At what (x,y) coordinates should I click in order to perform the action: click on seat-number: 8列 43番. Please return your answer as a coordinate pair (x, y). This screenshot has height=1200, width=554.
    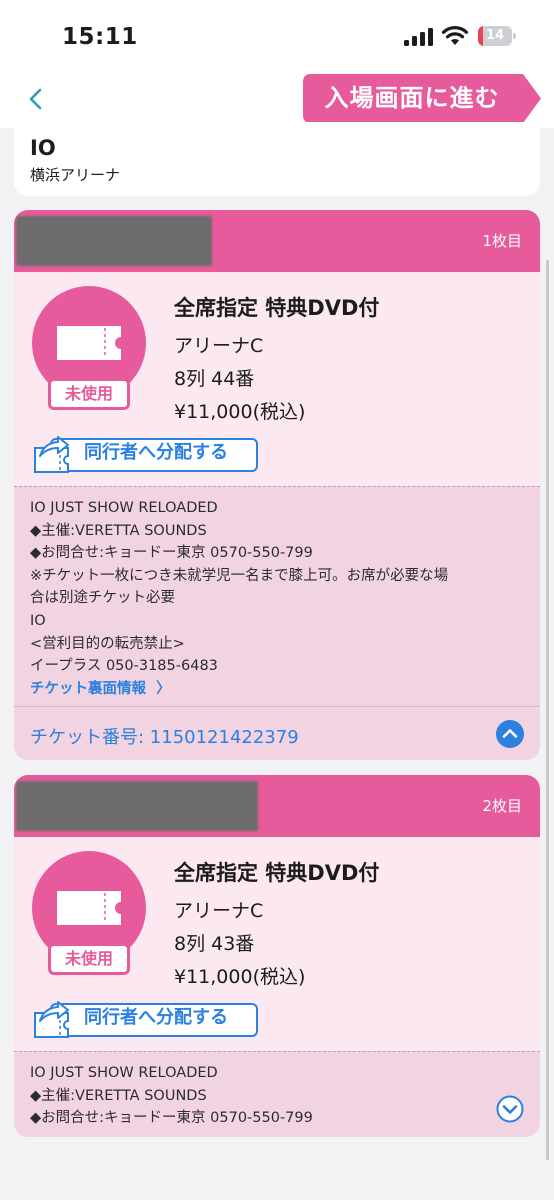
    Looking at the image, I should click on (214, 944).